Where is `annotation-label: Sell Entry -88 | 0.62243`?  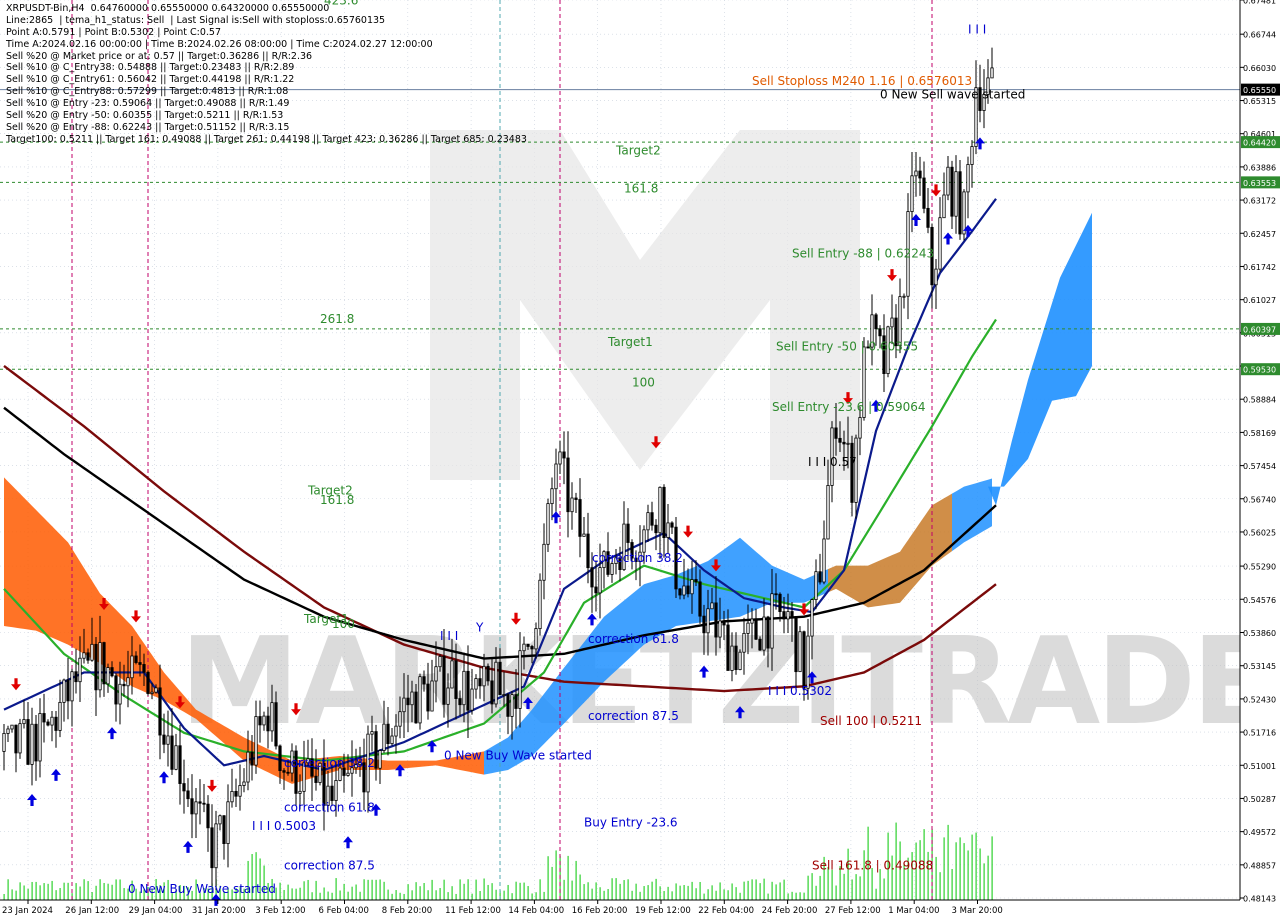 annotation-label: Sell Entry -88 | 0.62243 is located at coordinates (863, 254).